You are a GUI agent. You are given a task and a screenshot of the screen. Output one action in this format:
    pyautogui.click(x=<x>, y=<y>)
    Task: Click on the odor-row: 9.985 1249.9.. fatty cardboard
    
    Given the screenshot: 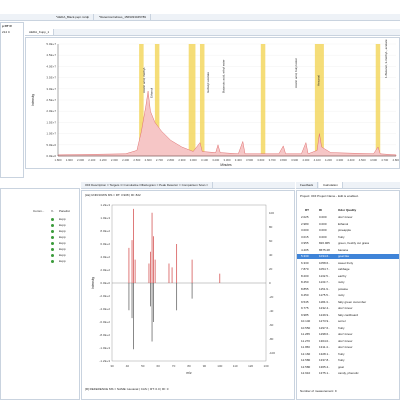 What is the action you would take?
    pyautogui.click(x=348, y=315)
    